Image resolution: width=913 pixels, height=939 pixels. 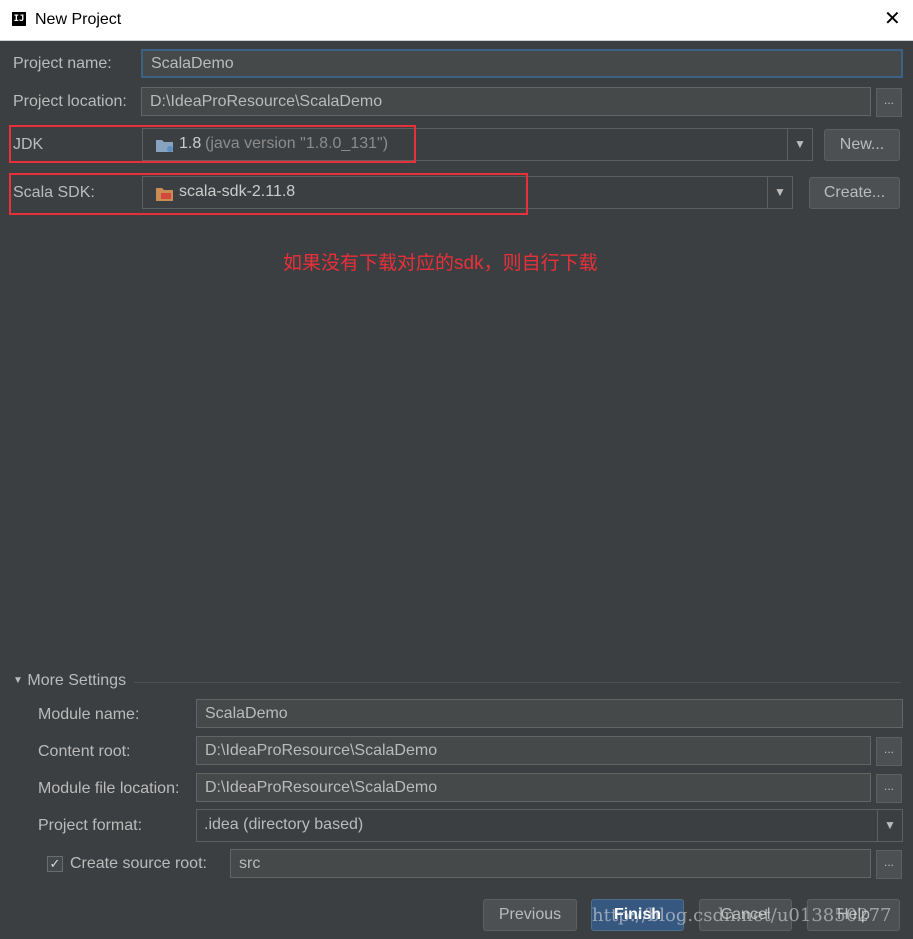 I want to click on close-icon: ✕, so click(x=892, y=19).